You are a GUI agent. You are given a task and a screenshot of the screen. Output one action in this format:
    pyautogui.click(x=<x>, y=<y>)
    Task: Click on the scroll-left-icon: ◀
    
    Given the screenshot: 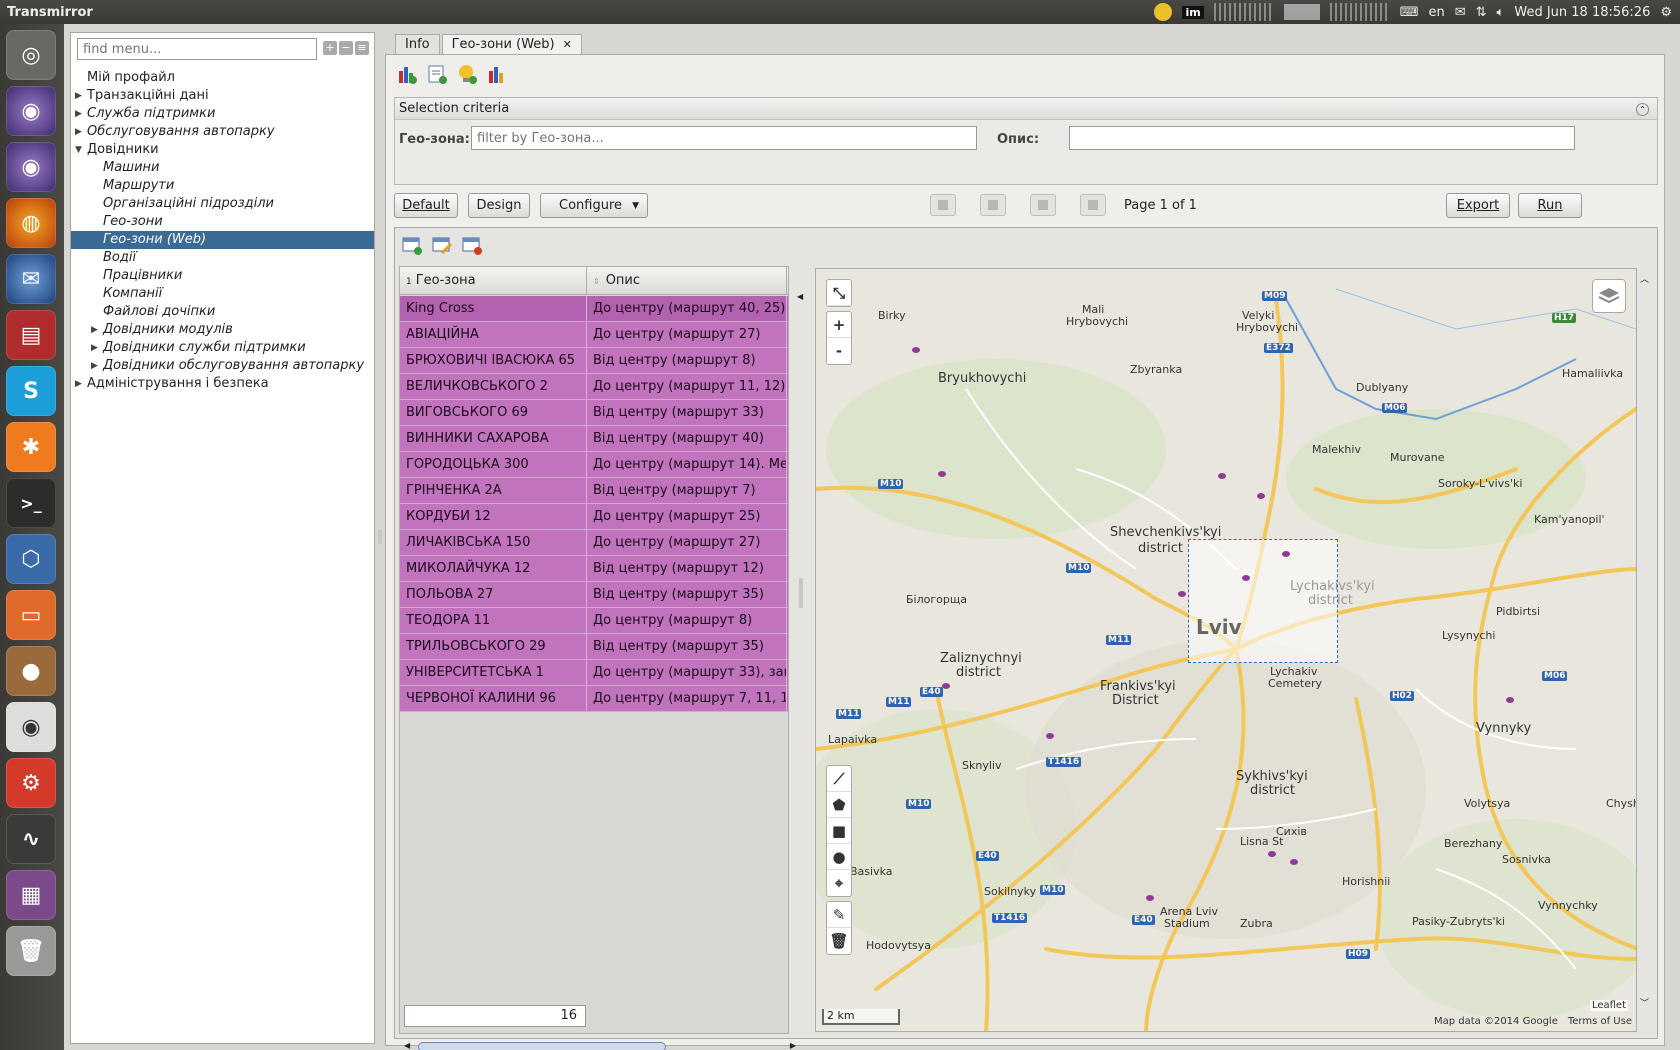 What is the action you would take?
    pyautogui.click(x=407, y=1045)
    